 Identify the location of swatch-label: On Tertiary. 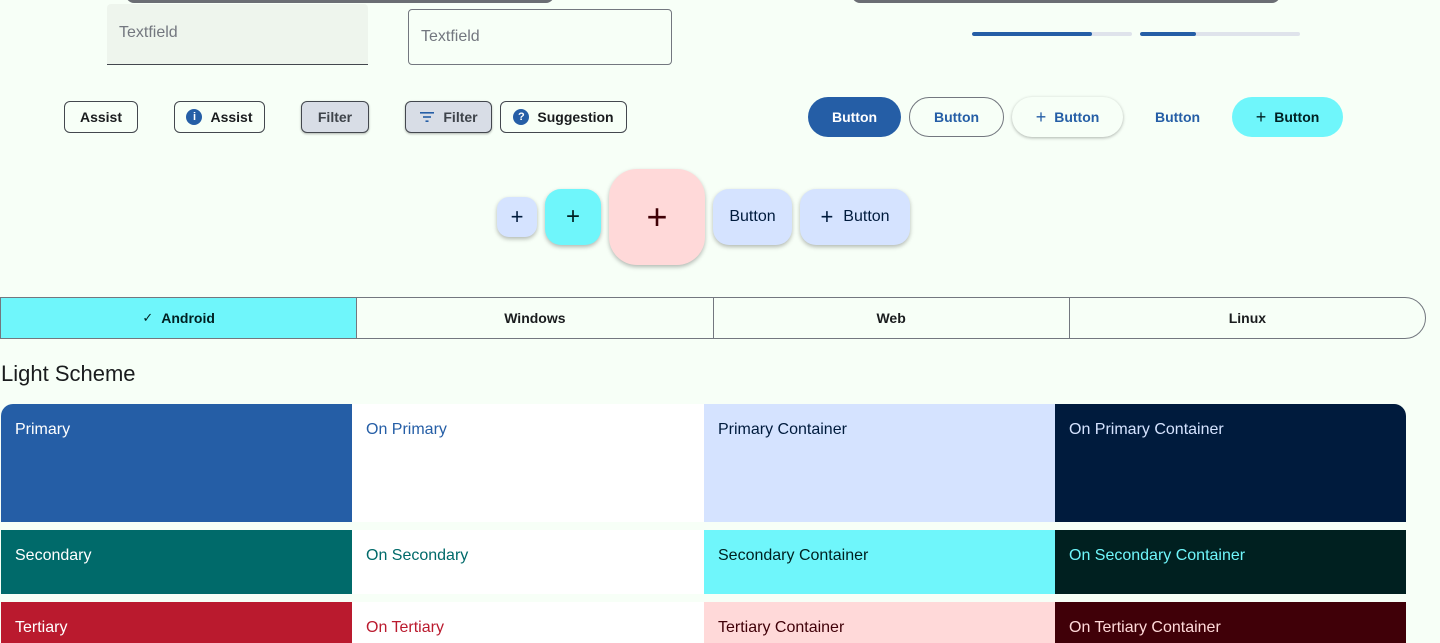
(405, 627).